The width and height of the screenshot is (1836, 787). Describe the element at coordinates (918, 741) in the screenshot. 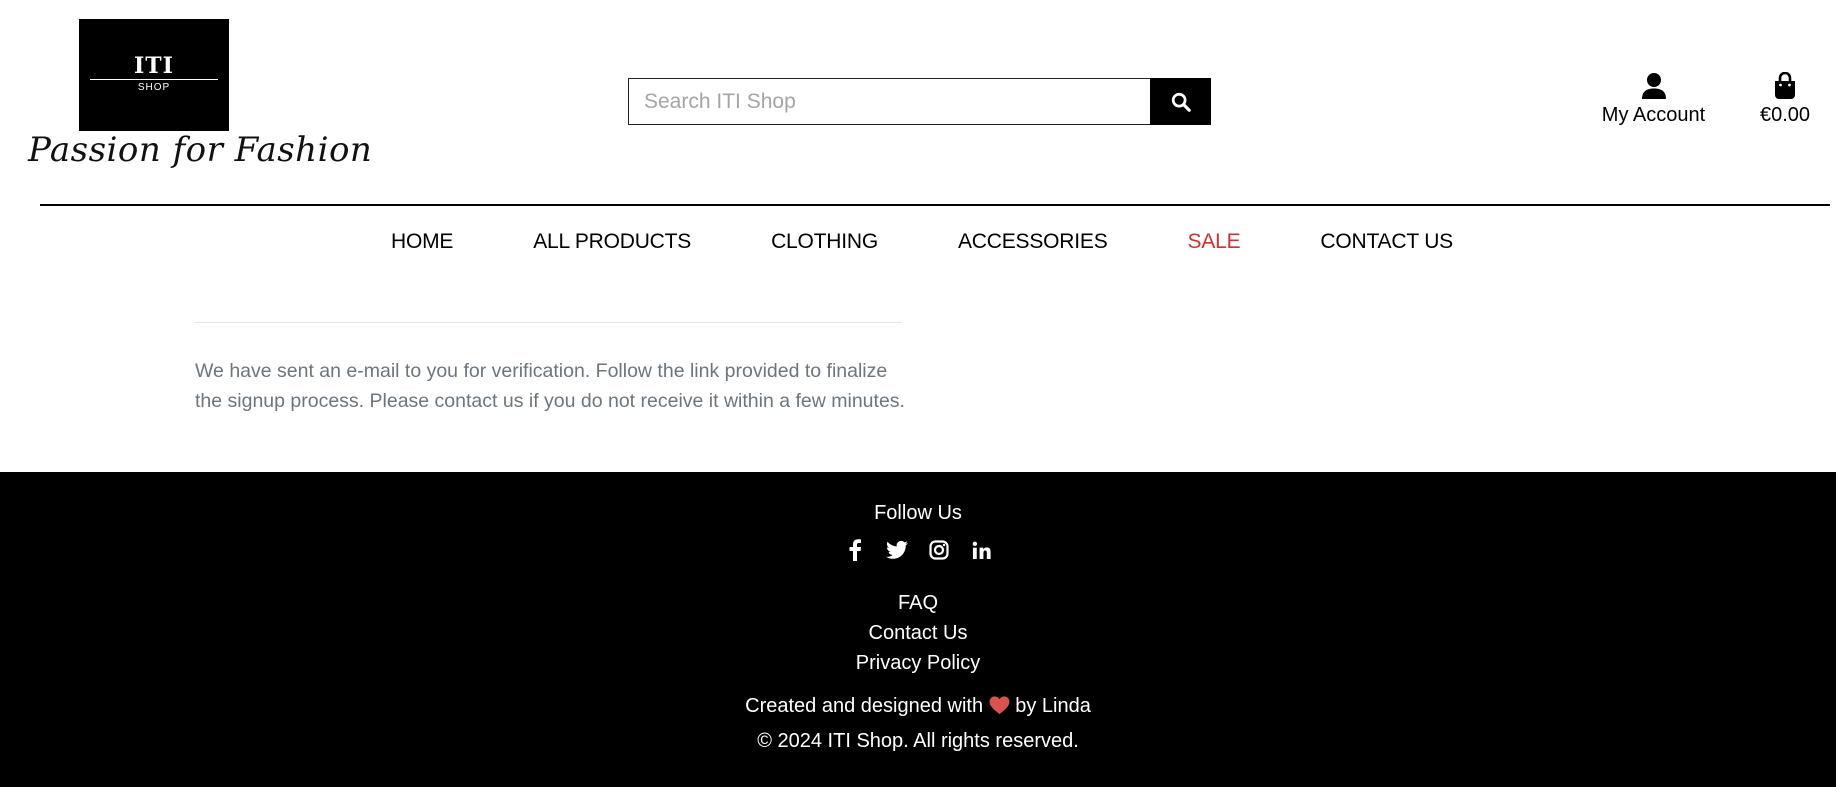

I see `copyright: © 2024 ITI Shop. All rights reserved.` at that location.